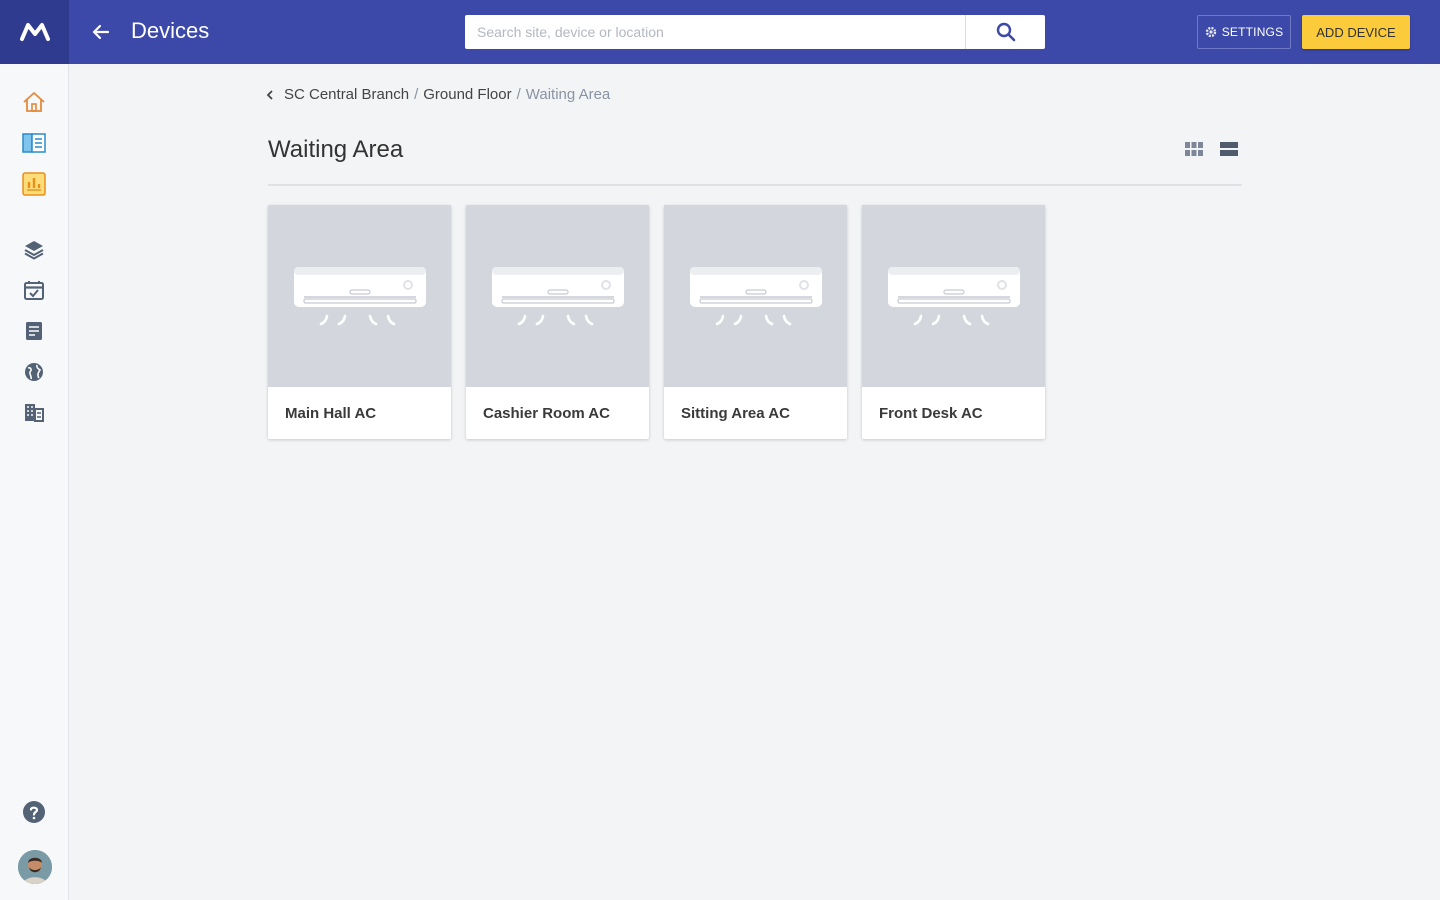 The image size is (1440, 900). I want to click on grid-view-icon, so click(1194, 149).